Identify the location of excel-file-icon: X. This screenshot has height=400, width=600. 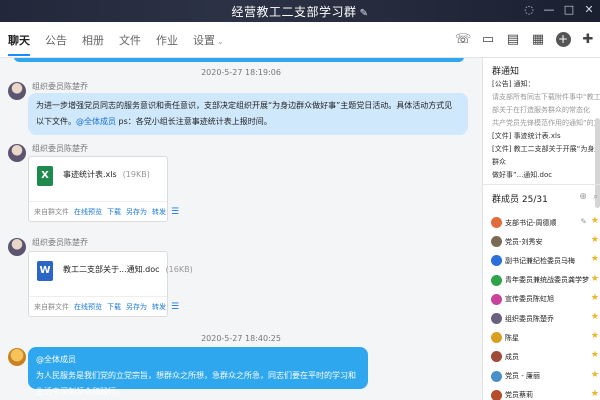
(45, 176).